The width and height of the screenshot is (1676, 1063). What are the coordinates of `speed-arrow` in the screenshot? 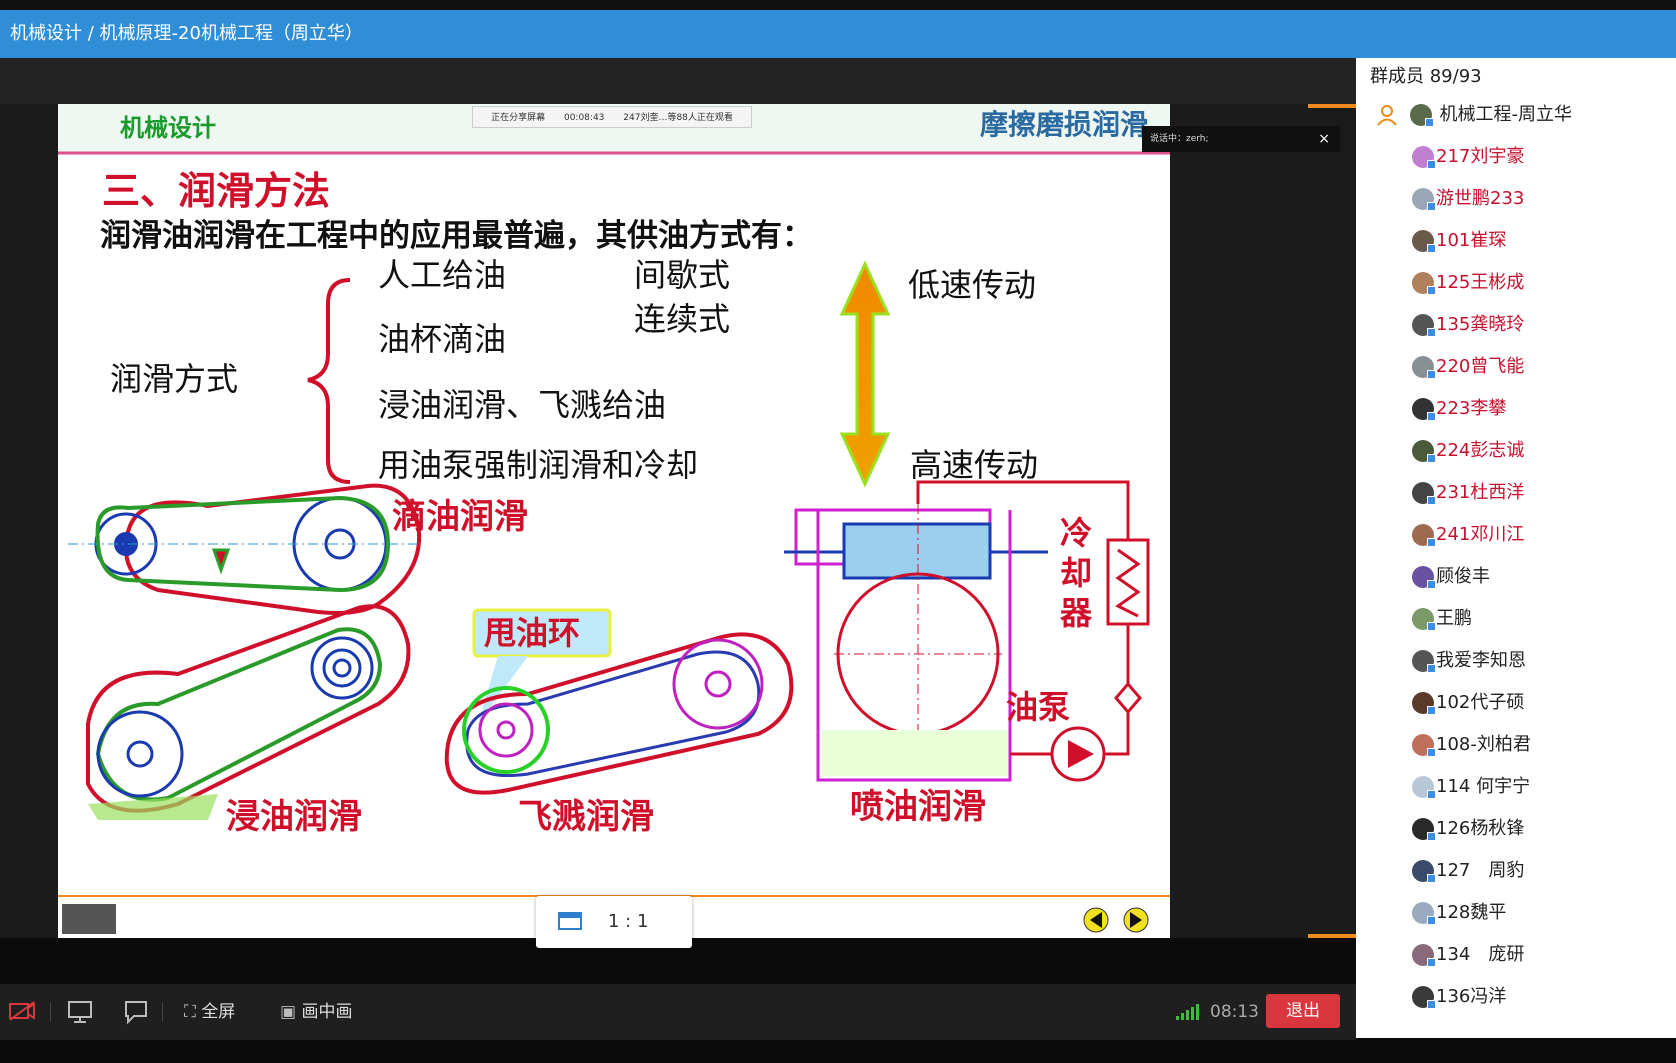 It's located at (865, 374).